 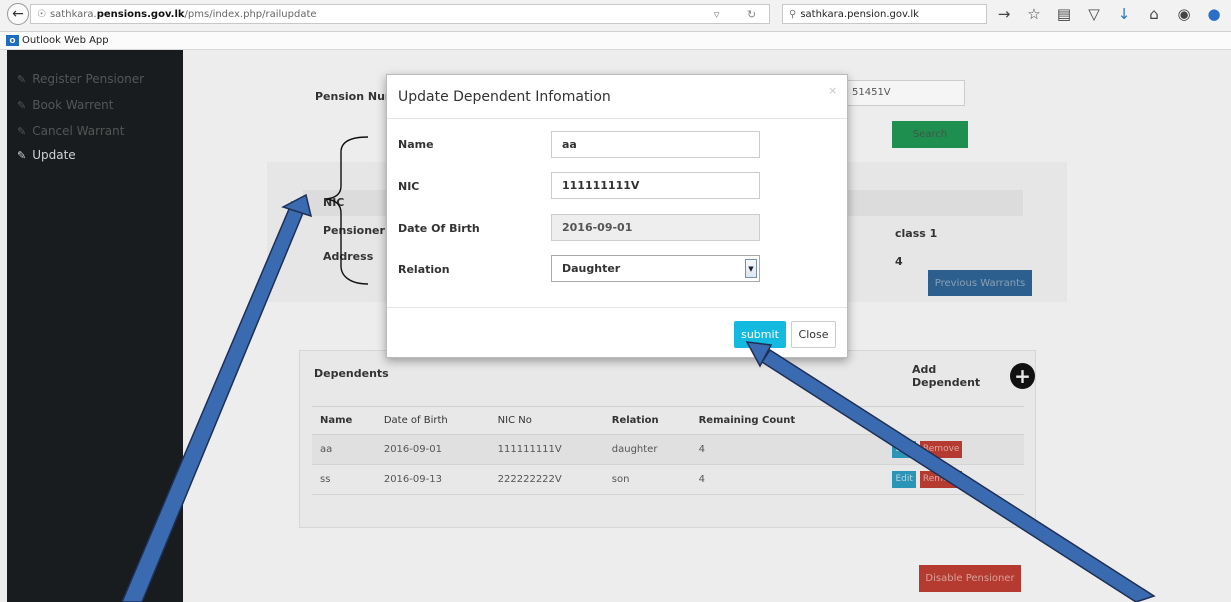 What do you see at coordinates (65, 40) in the screenshot?
I see `bookmark-outlook: Outlook Web App` at bounding box center [65, 40].